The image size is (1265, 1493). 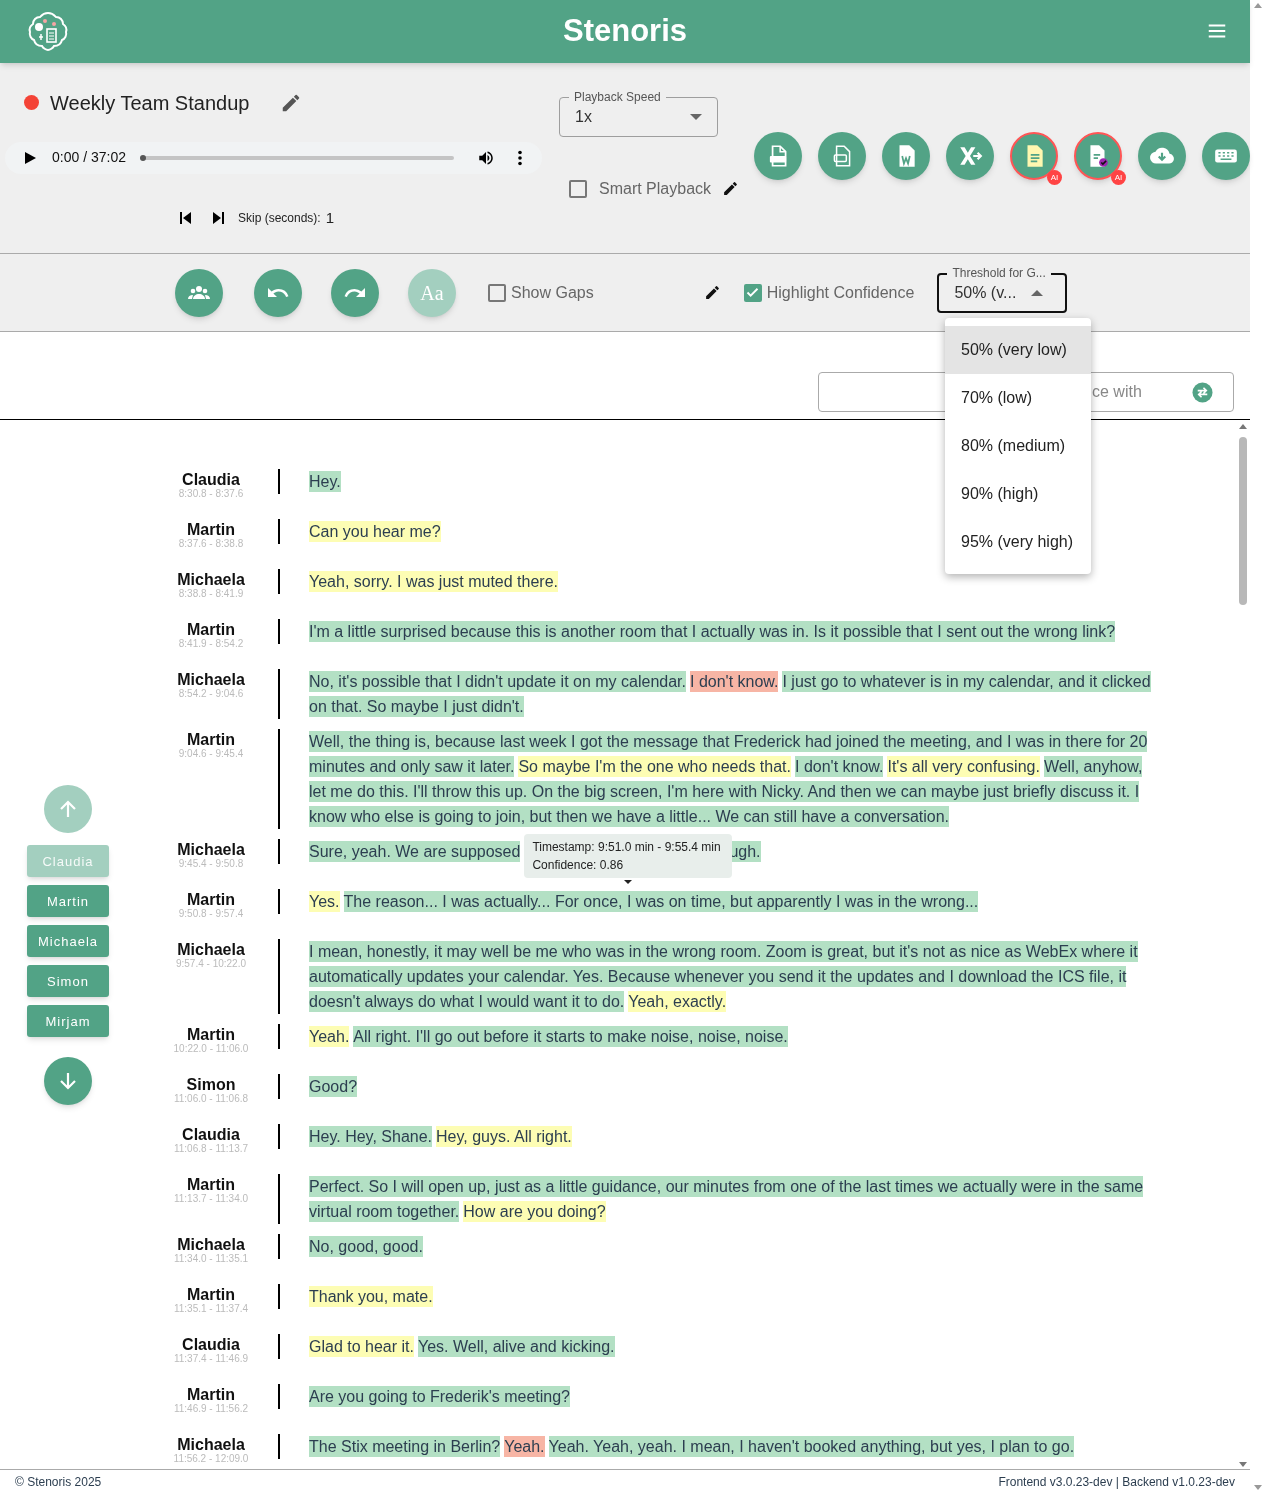 I want to click on seek-thumb, so click(x=142, y=157).